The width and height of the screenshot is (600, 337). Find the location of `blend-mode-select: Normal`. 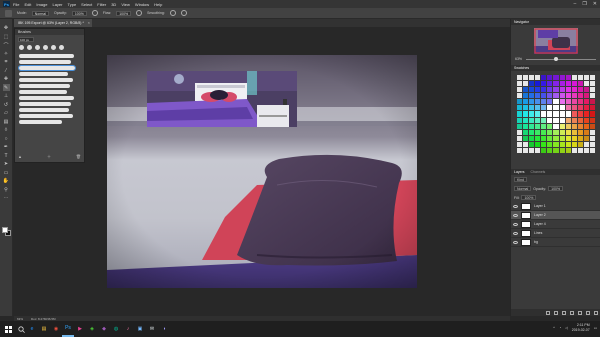

blend-mode-select: Normal is located at coordinates (523, 188).